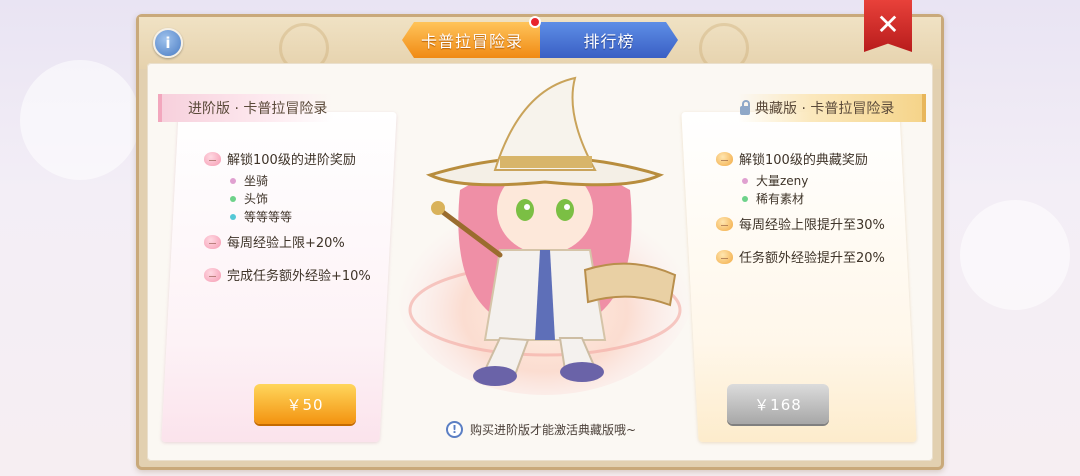 The height and width of the screenshot is (476, 1080). What do you see at coordinates (268, 217) in the screenshot?
I see `reward-text: 等等等等` at bounding box center [268, 217].